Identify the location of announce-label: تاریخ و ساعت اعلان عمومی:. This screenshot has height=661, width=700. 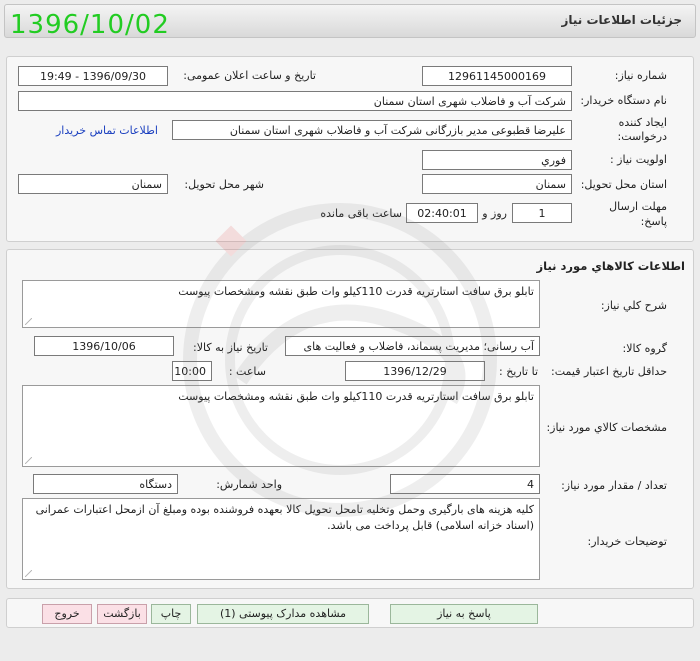
(249, 75).